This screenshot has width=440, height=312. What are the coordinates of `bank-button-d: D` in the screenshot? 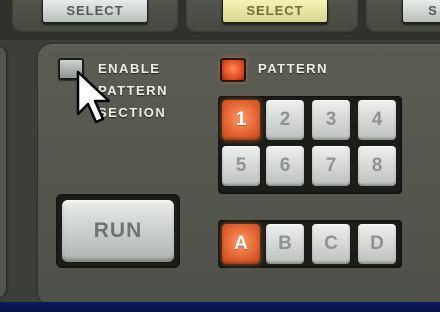 It's located at (377, 244).